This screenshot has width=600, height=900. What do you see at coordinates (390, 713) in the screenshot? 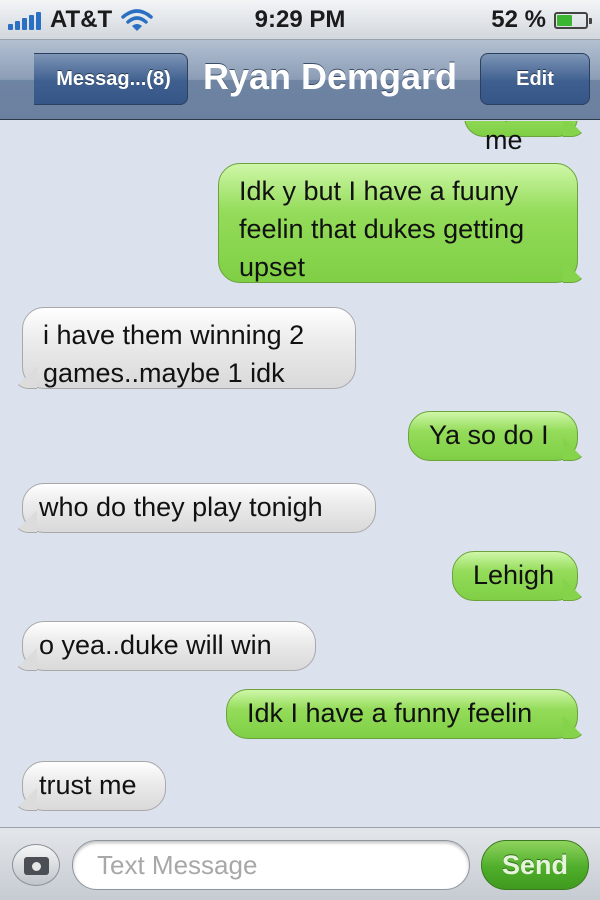
I see `message-text: Idk I have a funny feelin` at bounding box center [390, 713].